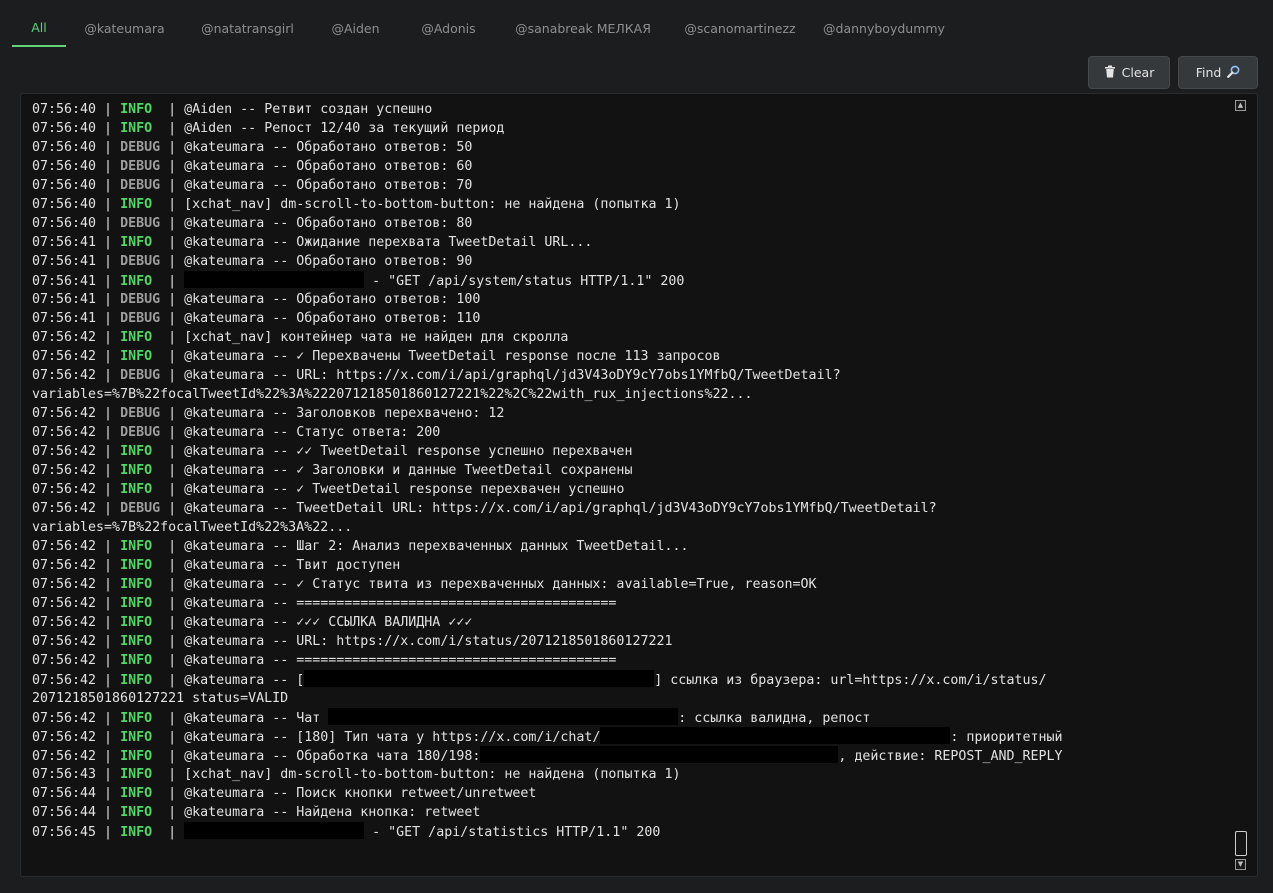  I want to click on log-message: , действие: REPOST_AND_REPLY, so click(950, 756).